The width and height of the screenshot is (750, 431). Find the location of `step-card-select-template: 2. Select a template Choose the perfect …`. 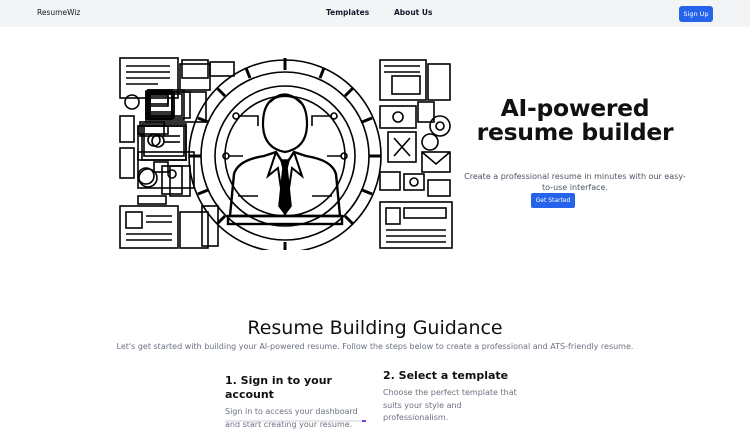

step-card-select-template: 2. Select a template Choose the perfect … is located at coordinates (458, 397).